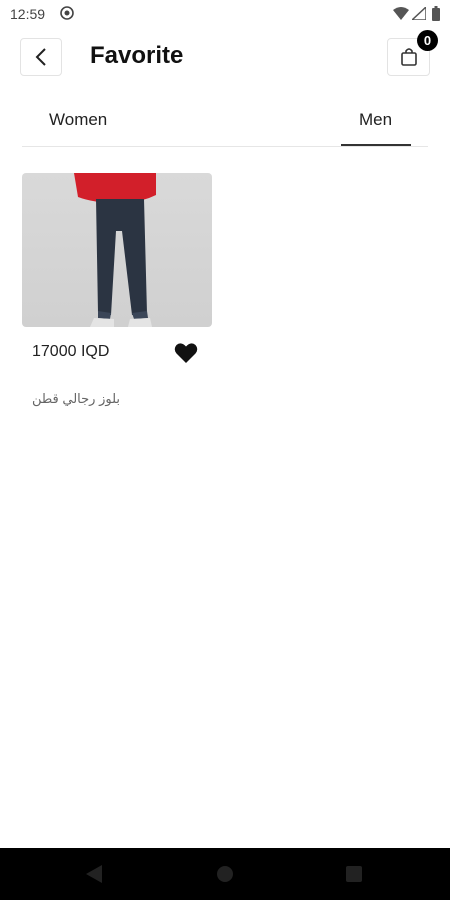 This screenshot has height=900, width=450. I want to click on tab-men: Men, so click(375, 120).